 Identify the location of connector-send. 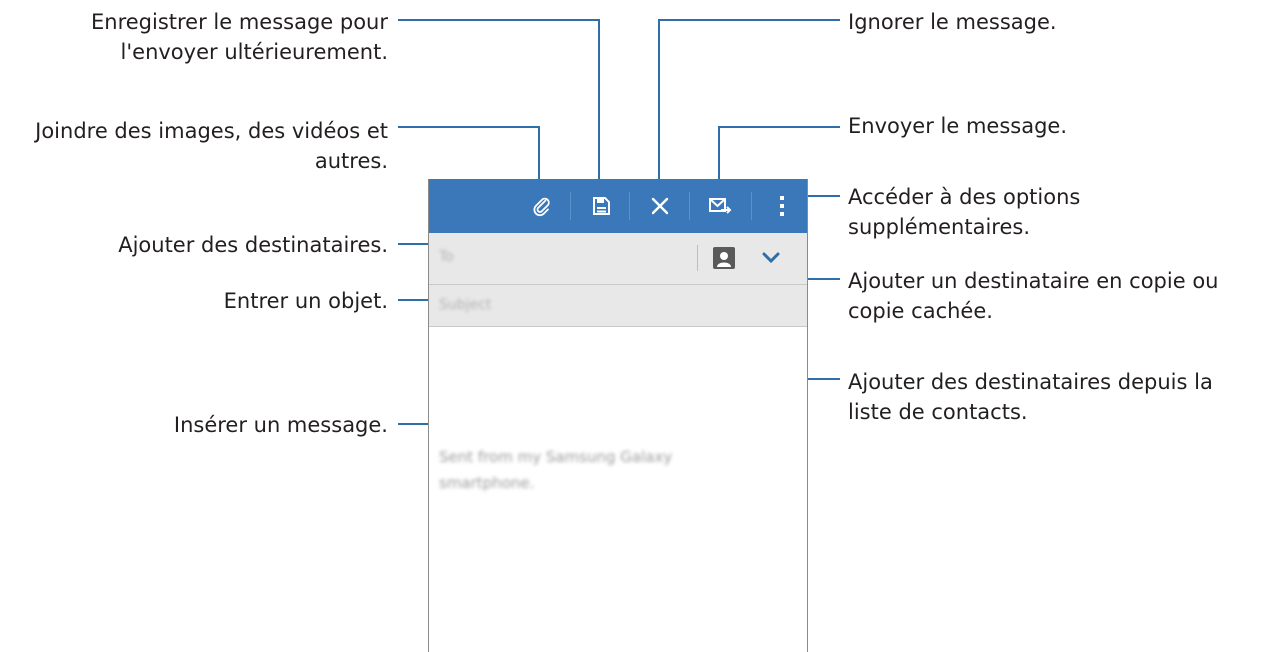
(779, 127).